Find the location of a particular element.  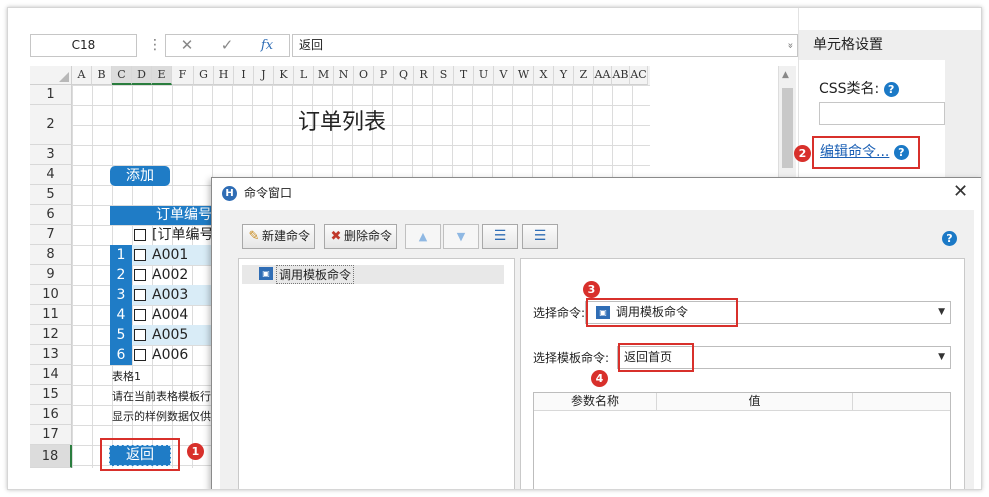

confirm-icon: ✓ is located at coordinates (227, 45).